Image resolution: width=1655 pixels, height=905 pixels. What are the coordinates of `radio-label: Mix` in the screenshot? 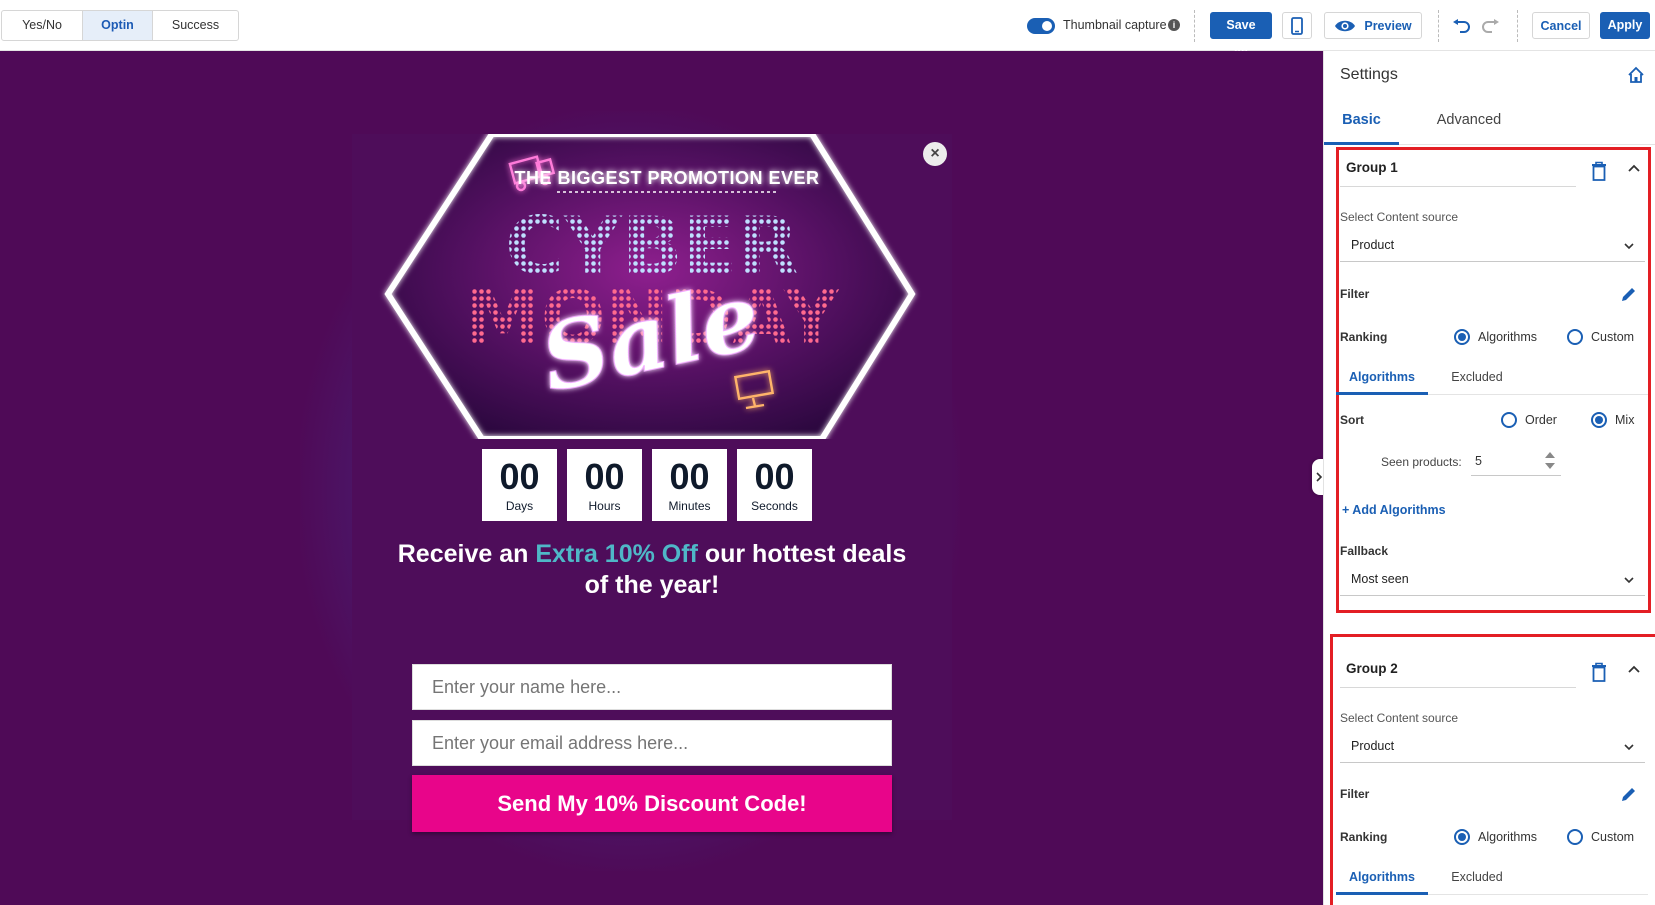 It's located at (1625, 420).